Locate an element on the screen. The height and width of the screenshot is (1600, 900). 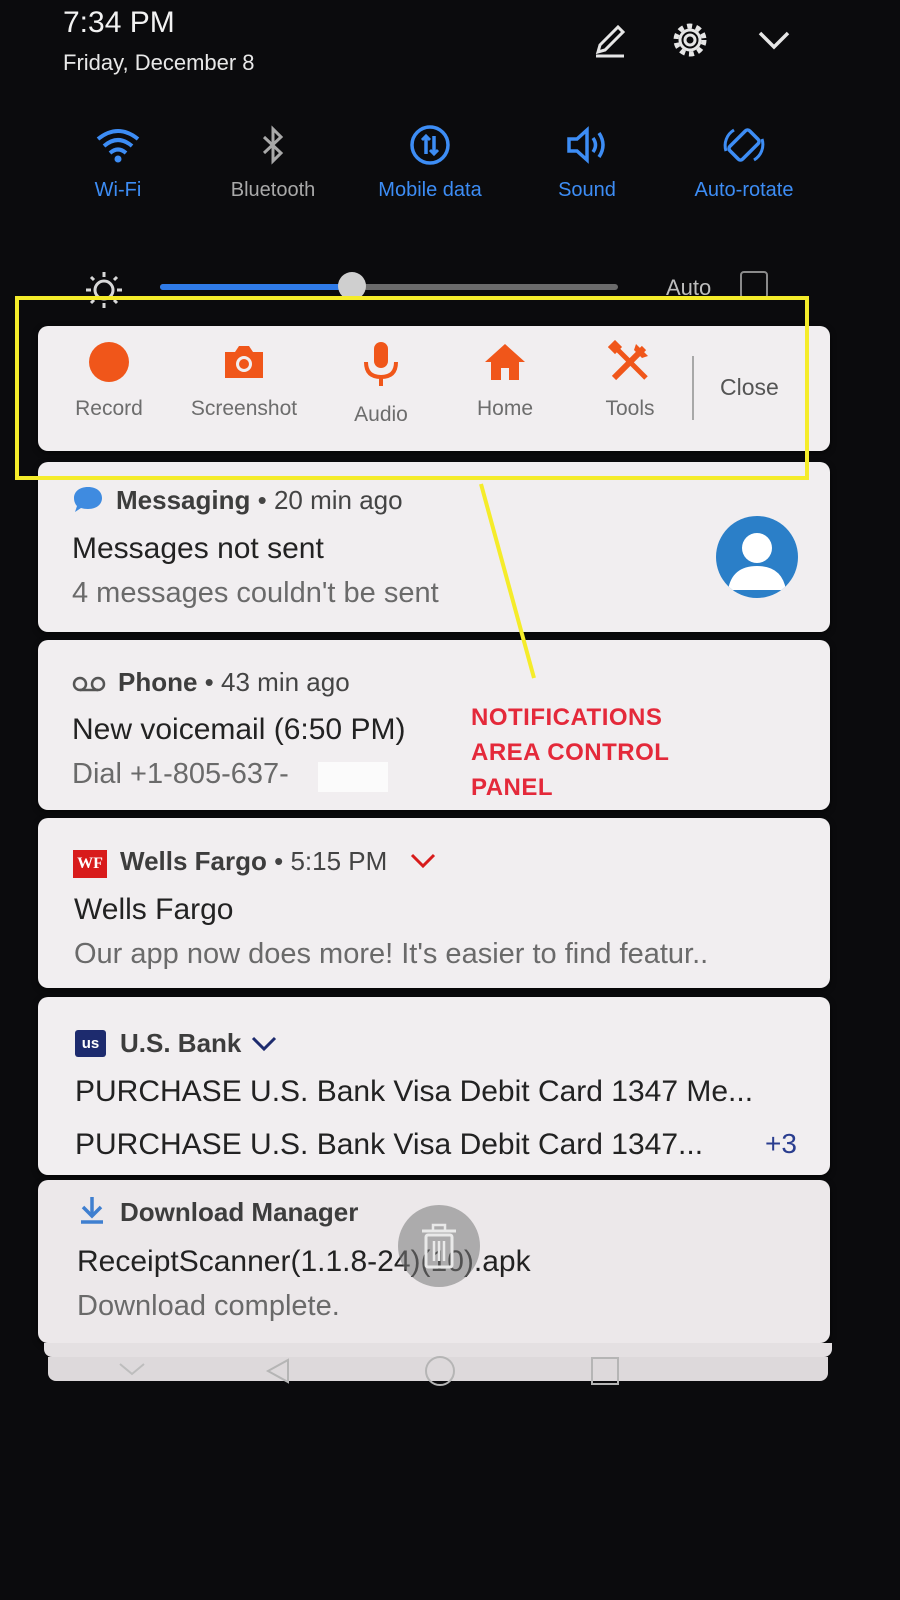
notification-header: U.S. Bank is located at coordinates (180, 1043).